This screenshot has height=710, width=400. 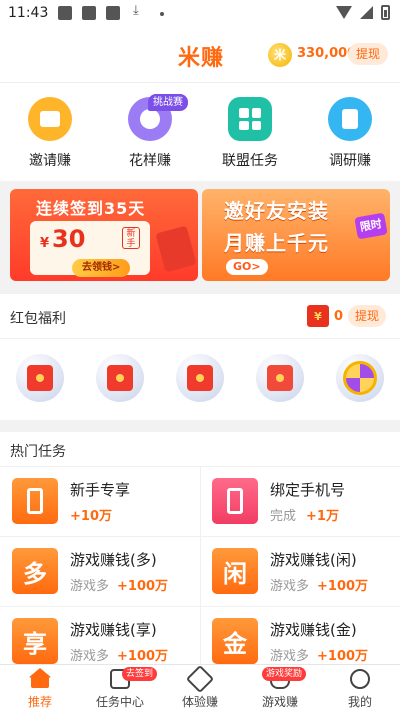 What do you see at coordinates (50, 119) in the screenshot?
I see `invite-icon` at bounding box center [50, 119].